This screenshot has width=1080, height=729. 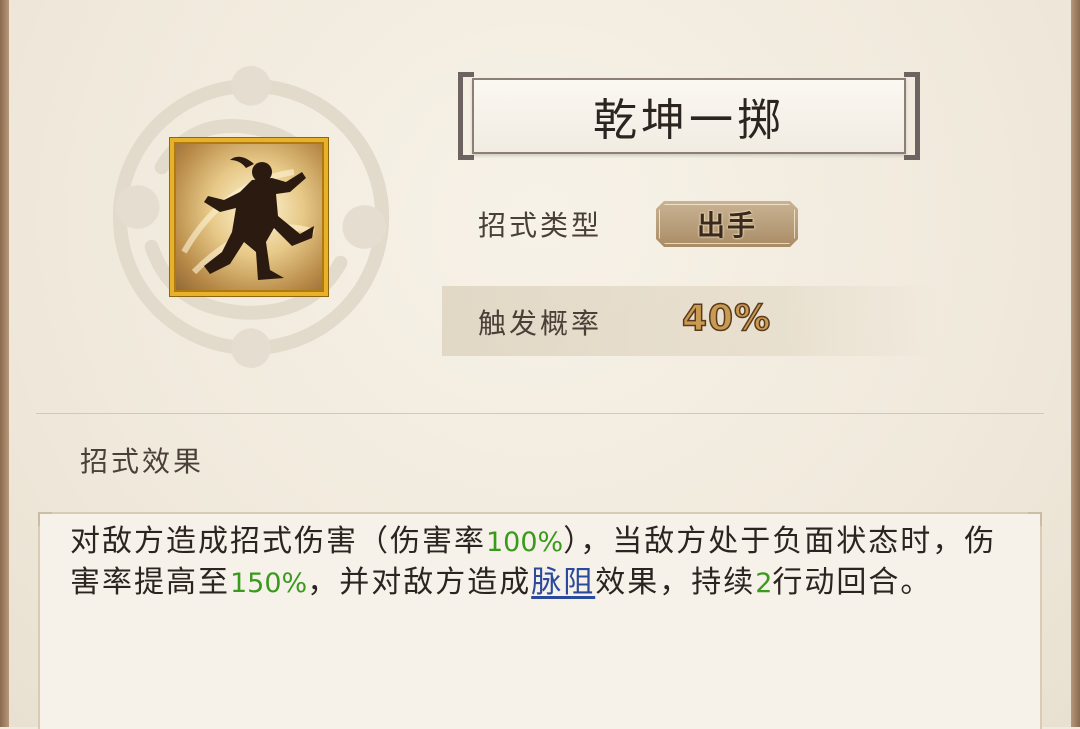 What do you see at coordinates (764, 583) in the screenshot?
I see `duration-value: 2` at bounding box center [764, 583].